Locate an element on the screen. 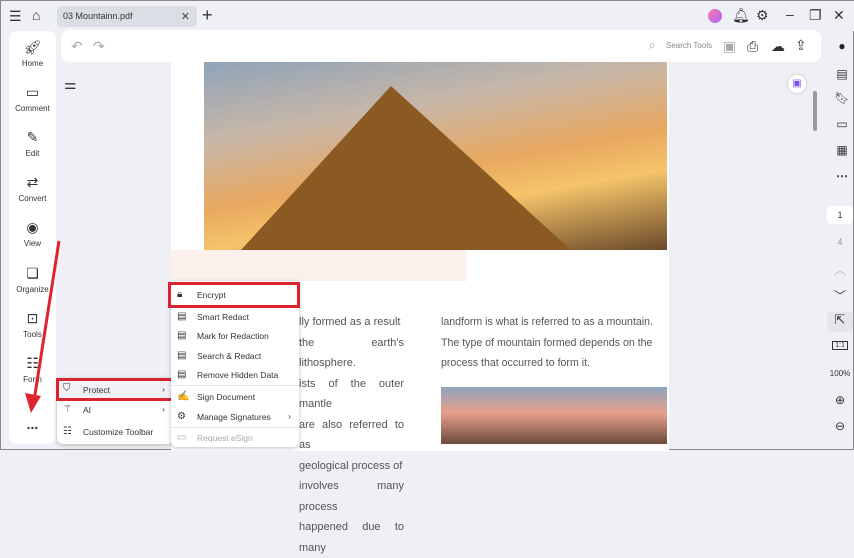  menu-item-label: Mark for Redaction is located at coordinates (233, 336).